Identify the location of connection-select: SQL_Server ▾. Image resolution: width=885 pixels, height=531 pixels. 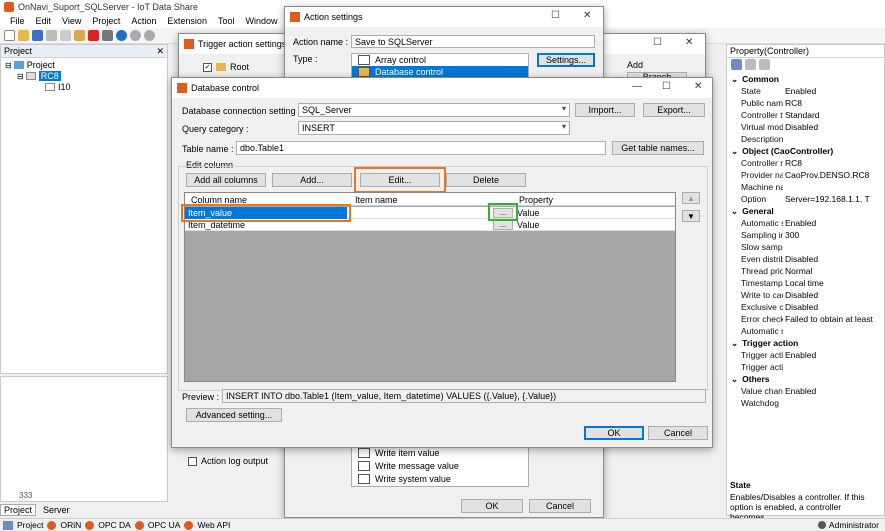
(434, 110).